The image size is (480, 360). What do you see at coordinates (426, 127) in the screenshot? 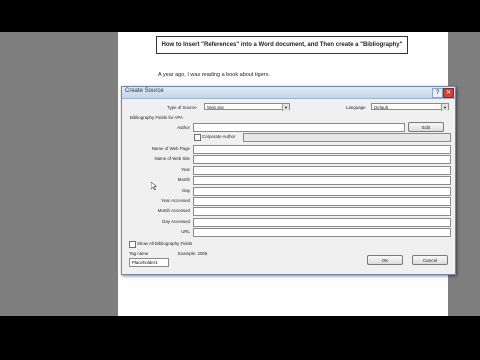
I see `edit-author-button: Edit` at bounding box center [426, 127].